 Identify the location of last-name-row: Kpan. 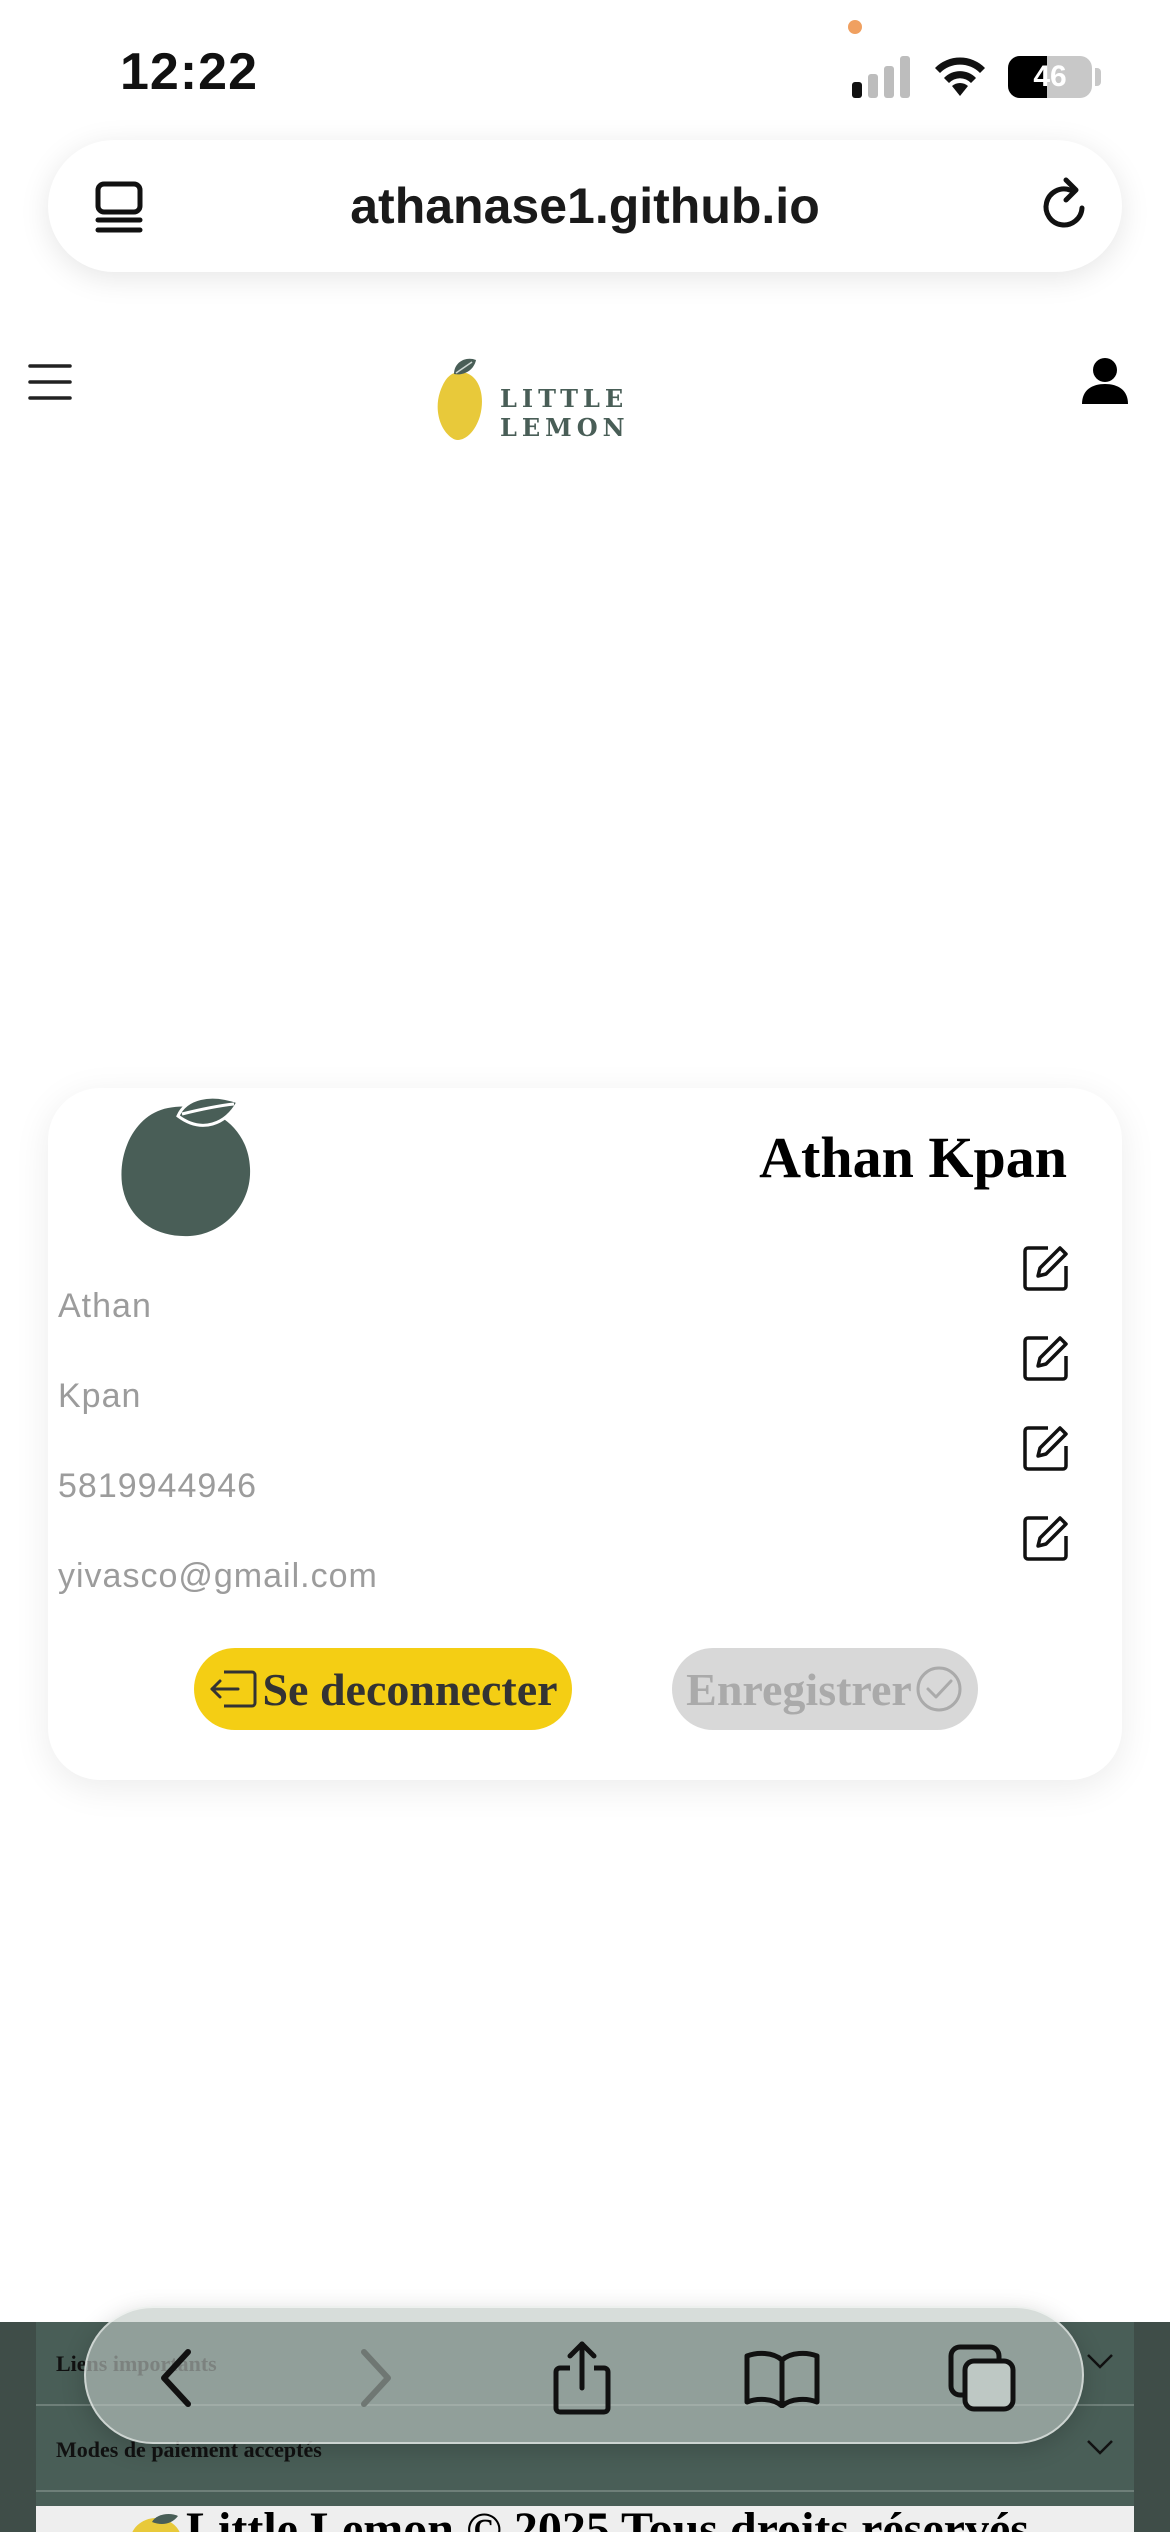
(585, 1386).